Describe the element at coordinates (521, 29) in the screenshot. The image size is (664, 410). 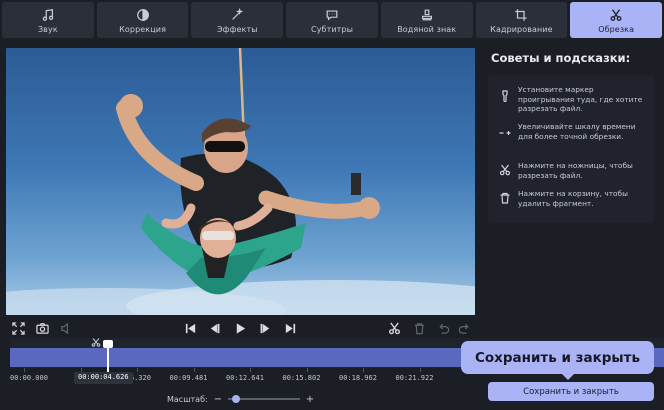
I see `tab-label: Кадрирование` at that location.